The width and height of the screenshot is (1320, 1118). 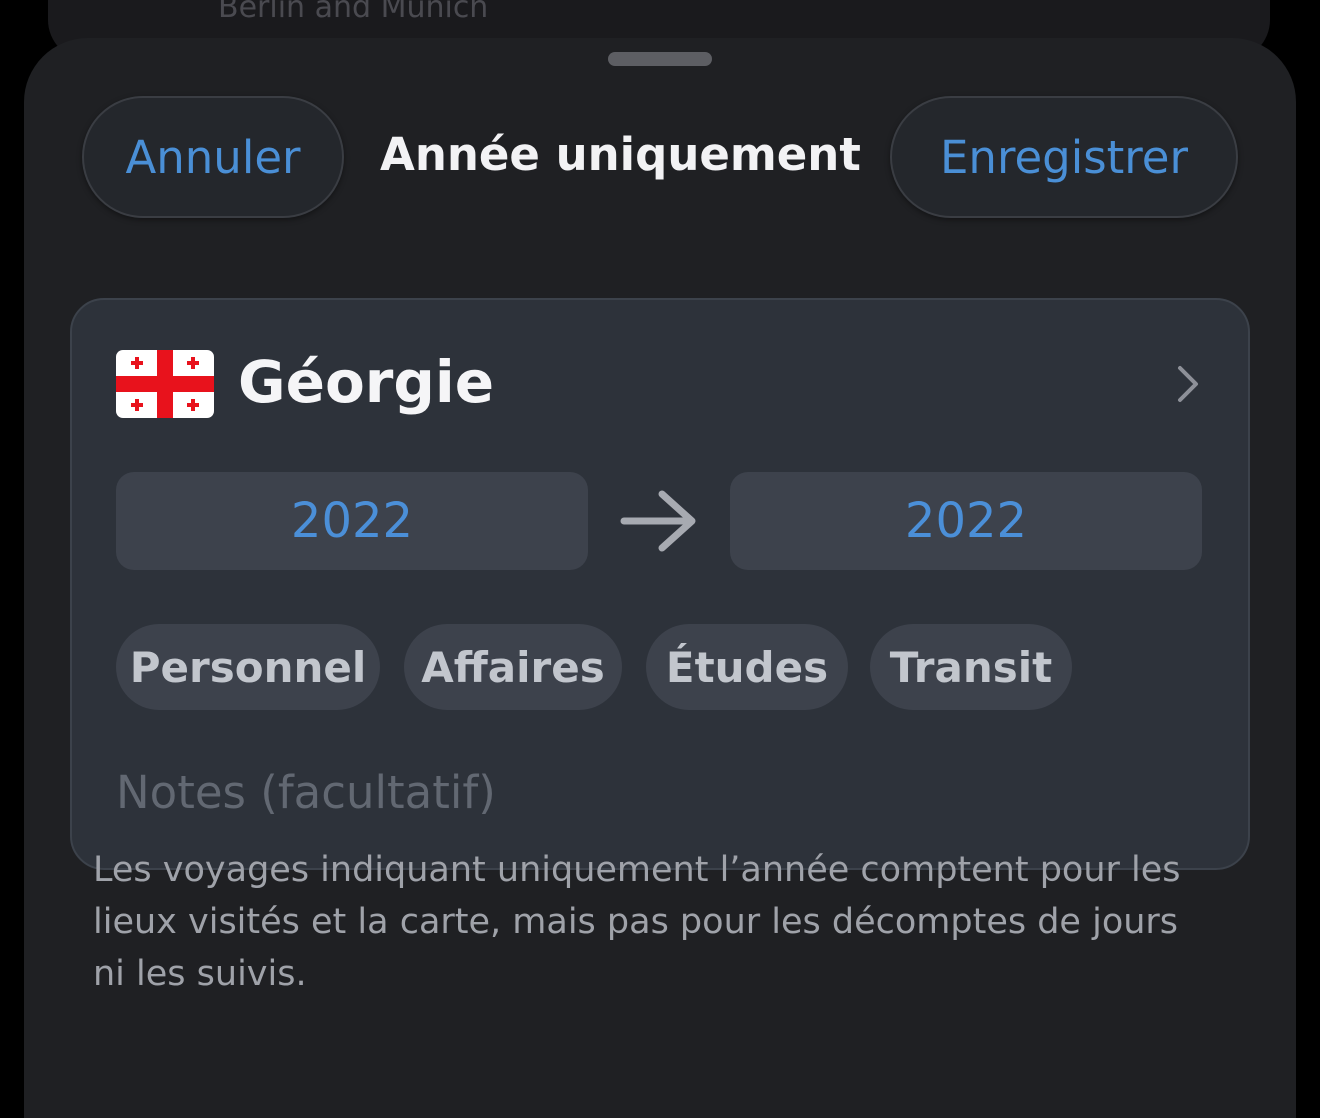 What do you see at coordinates (620, 154) in the screenshot?
I see `sheet-title: Année uniquement` at bounding box center [620, 154].